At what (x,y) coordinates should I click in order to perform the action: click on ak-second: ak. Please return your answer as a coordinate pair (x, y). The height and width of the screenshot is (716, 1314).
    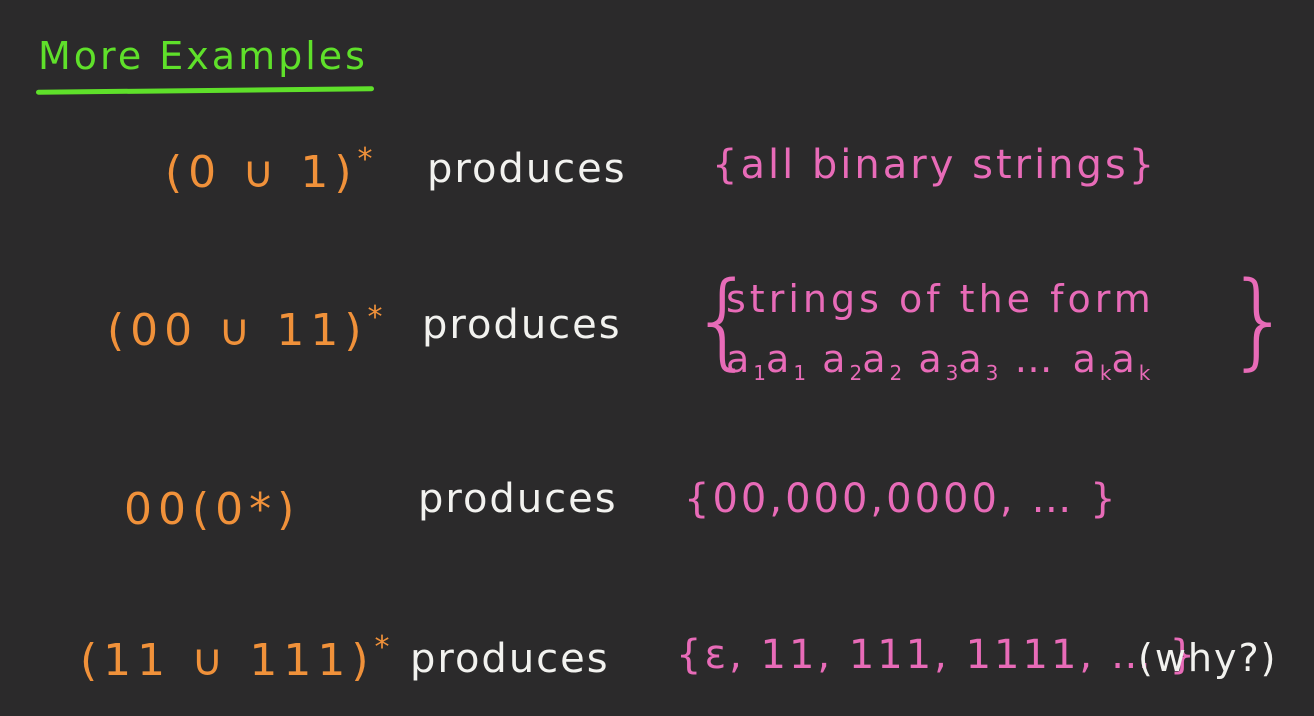
    Looking at the image, I should click on (1131, 361).